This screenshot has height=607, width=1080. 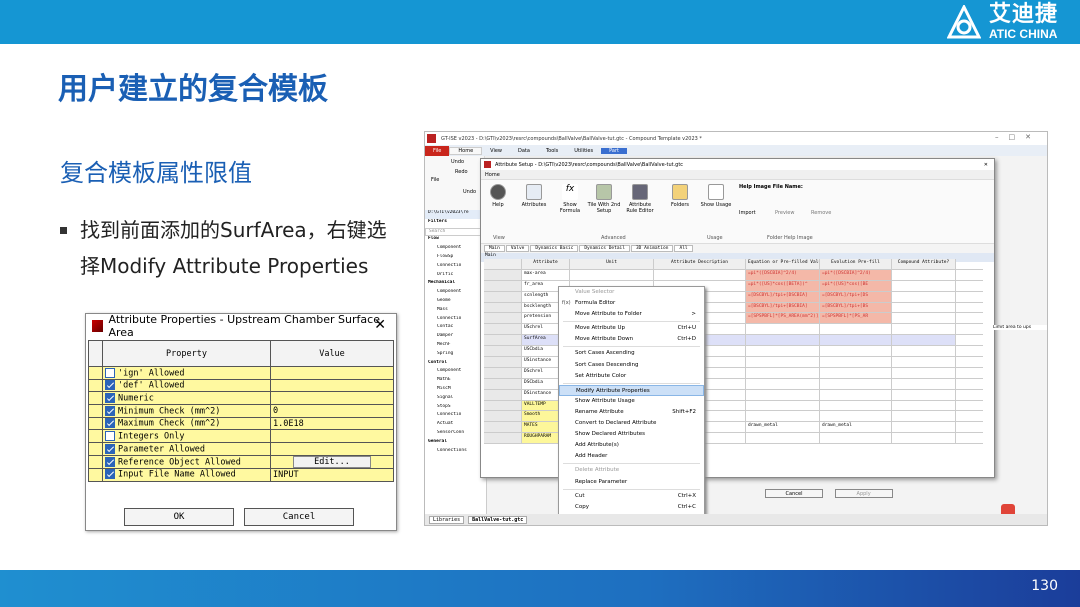 I want to click on tree-item: Orific, so click(x=455, y=276).